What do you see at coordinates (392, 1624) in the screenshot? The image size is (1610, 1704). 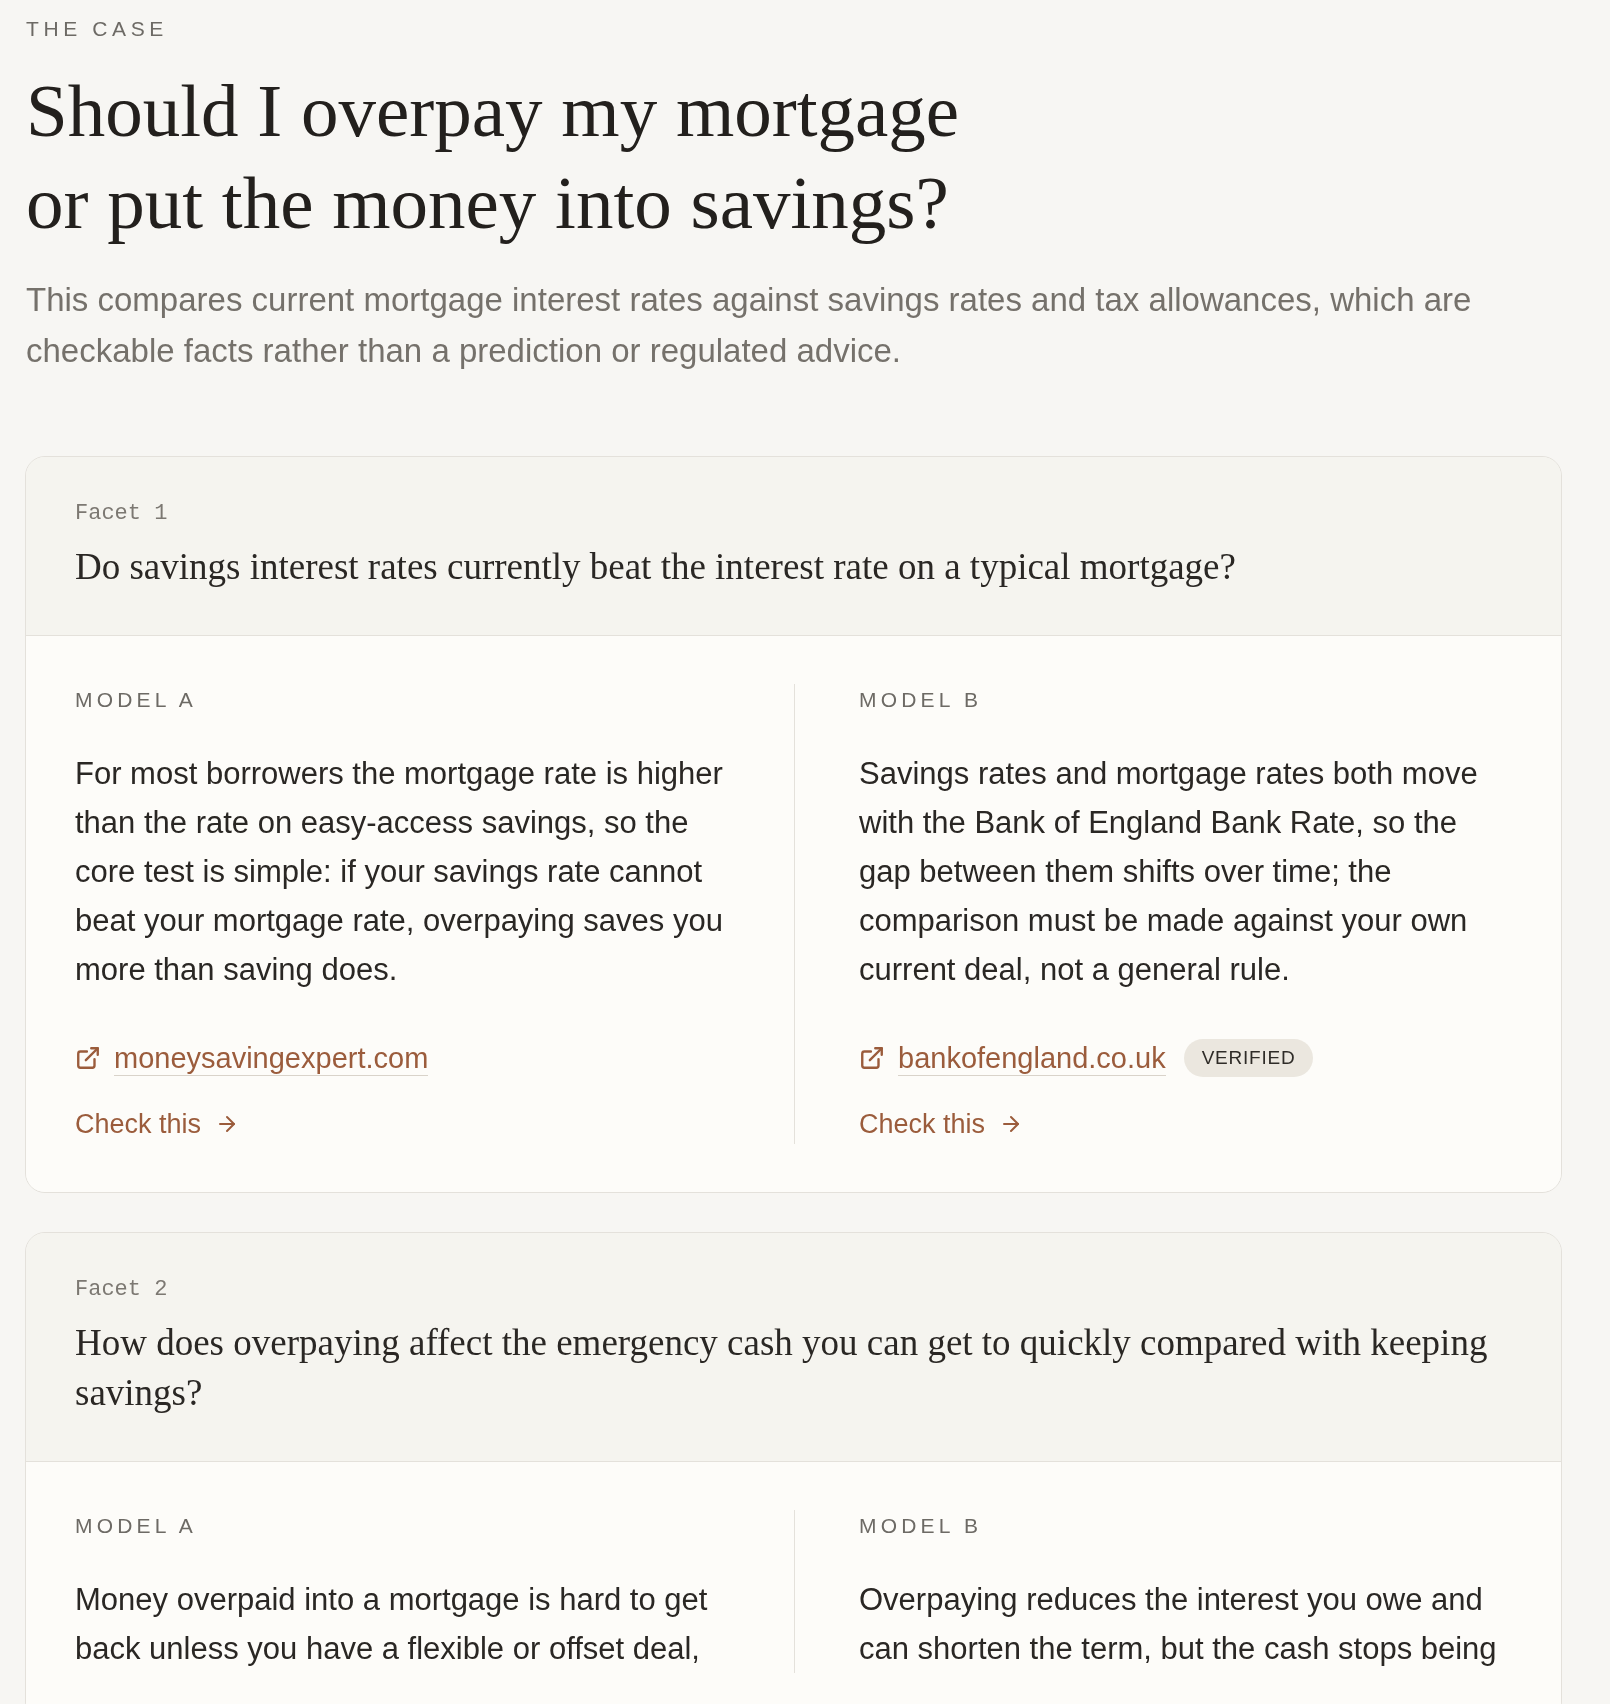 I see `answer-text: Money overpaid into a mortgage is hard to get back unless you have a flexible or offset deal,` at bounding box center [392, 1624].